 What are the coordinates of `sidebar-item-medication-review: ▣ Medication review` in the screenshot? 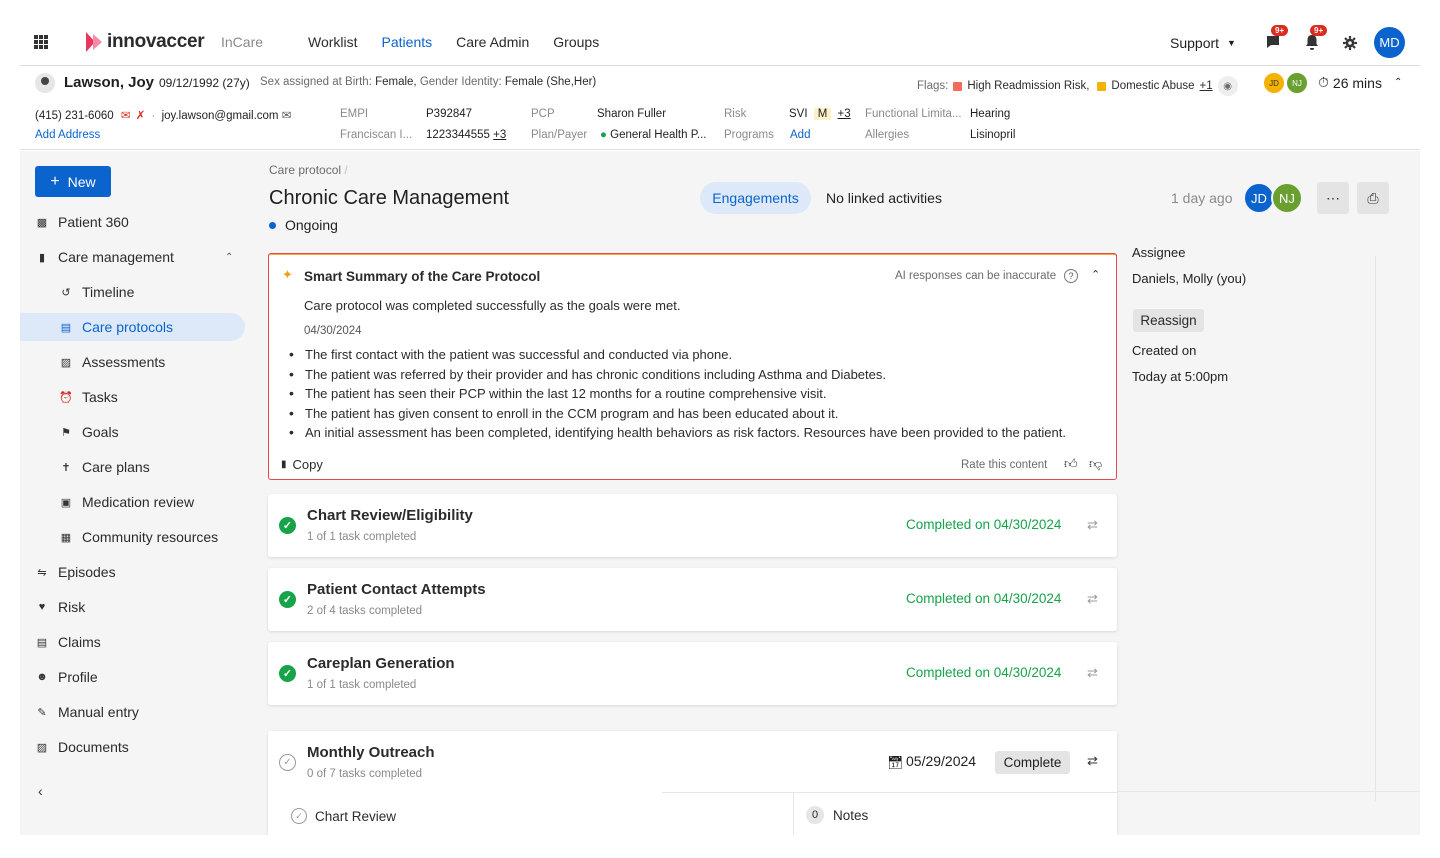 It's located at (132, 502).